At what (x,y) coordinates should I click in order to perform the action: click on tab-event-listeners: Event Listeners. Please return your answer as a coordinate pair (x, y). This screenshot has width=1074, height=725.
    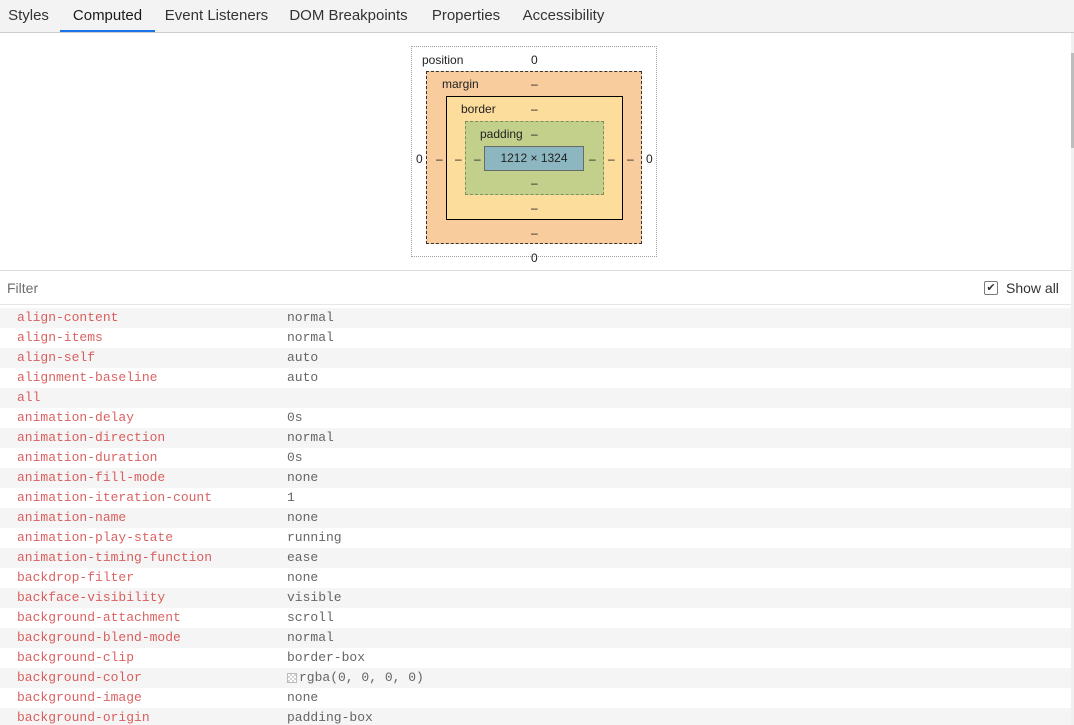
    Looking at the image, I should click on (216, 16).